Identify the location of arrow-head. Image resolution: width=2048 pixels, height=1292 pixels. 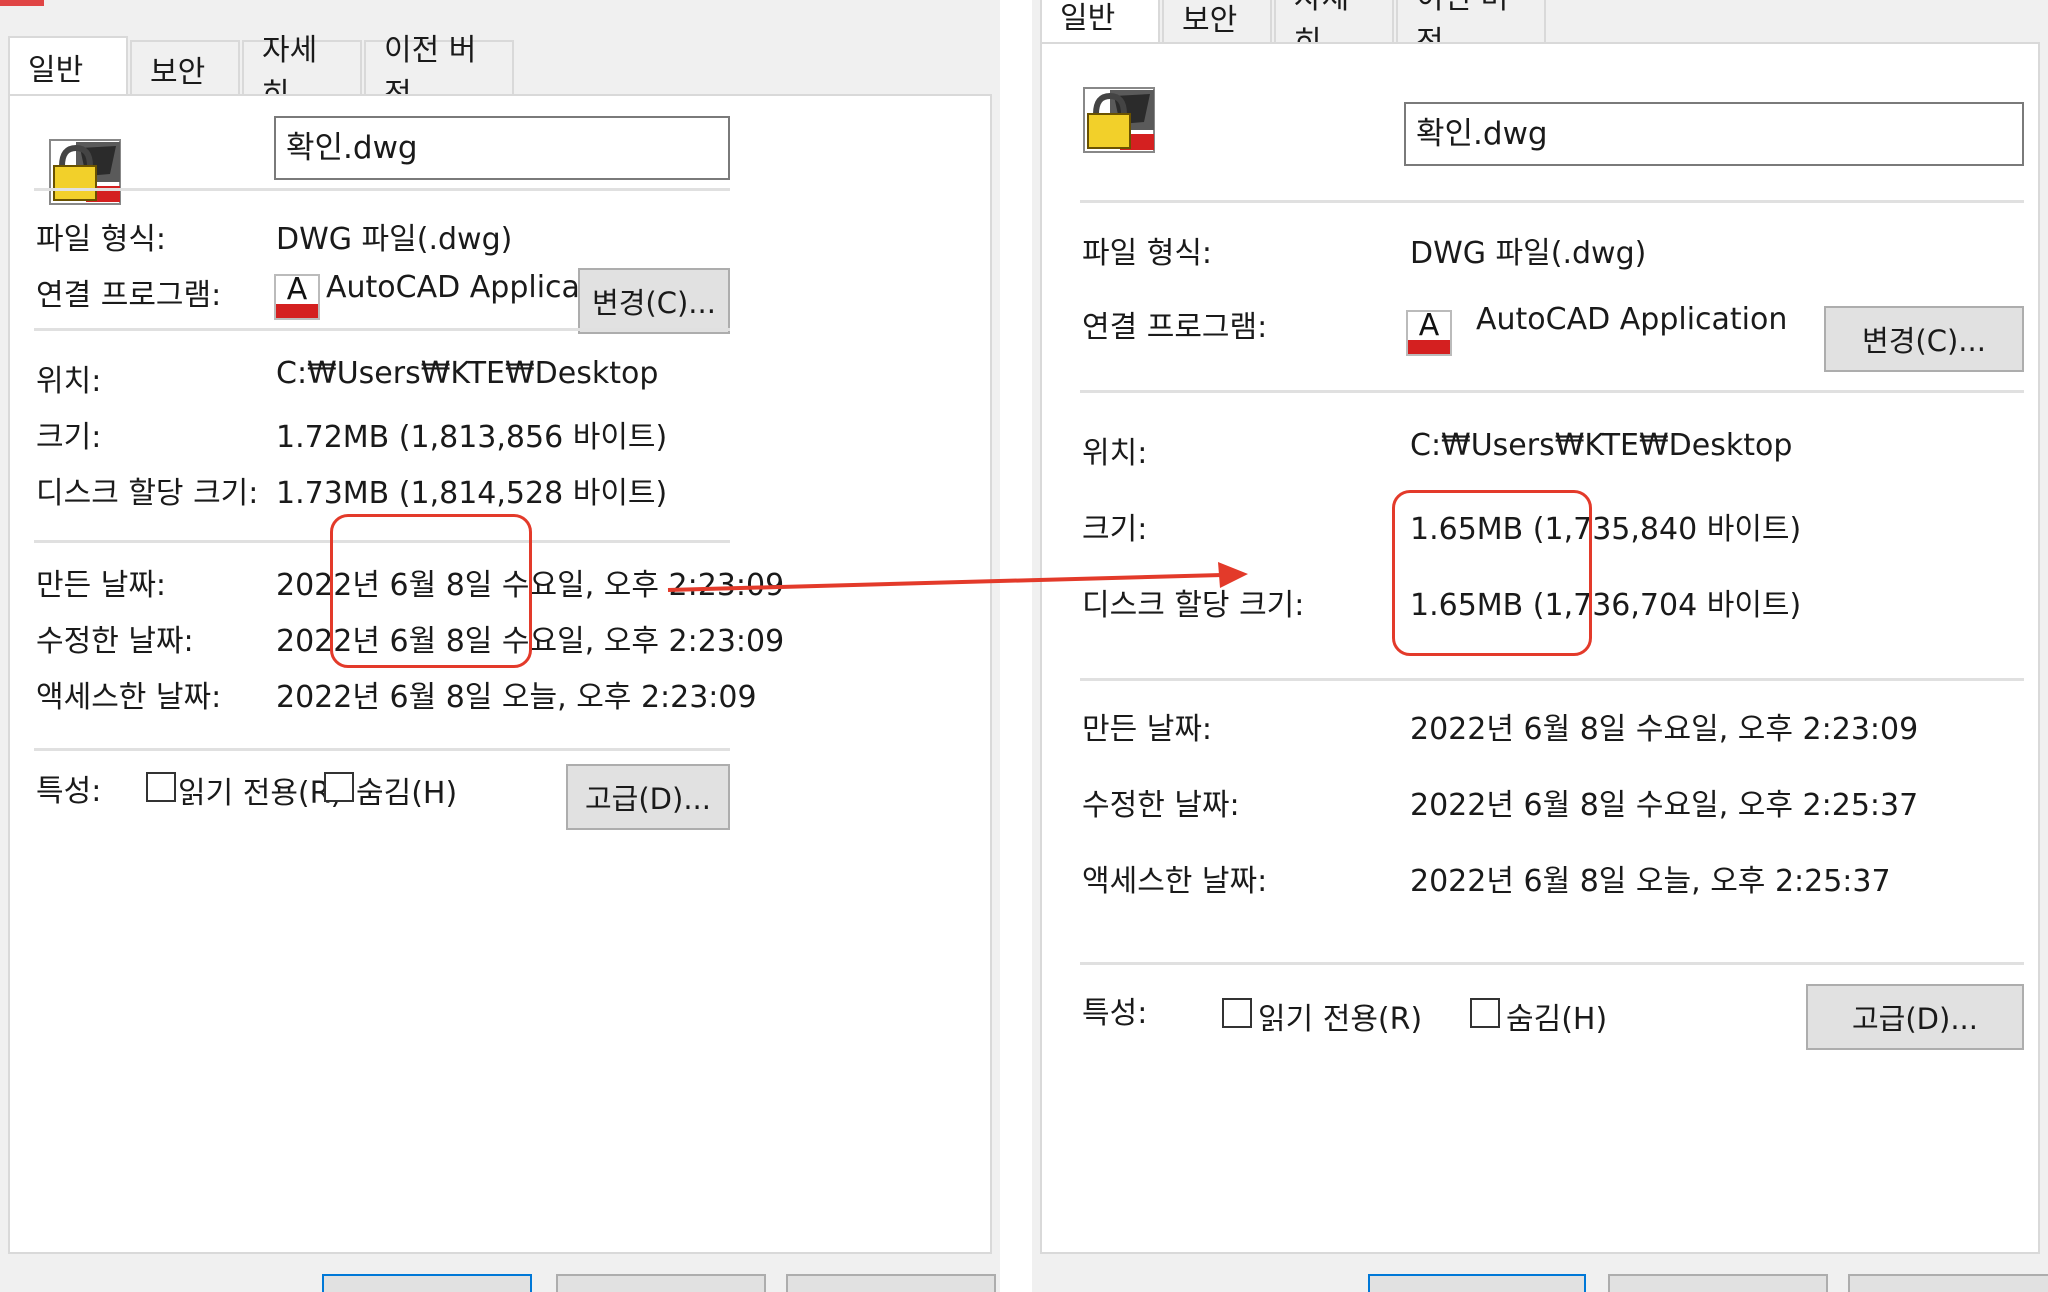
(1233, 575).